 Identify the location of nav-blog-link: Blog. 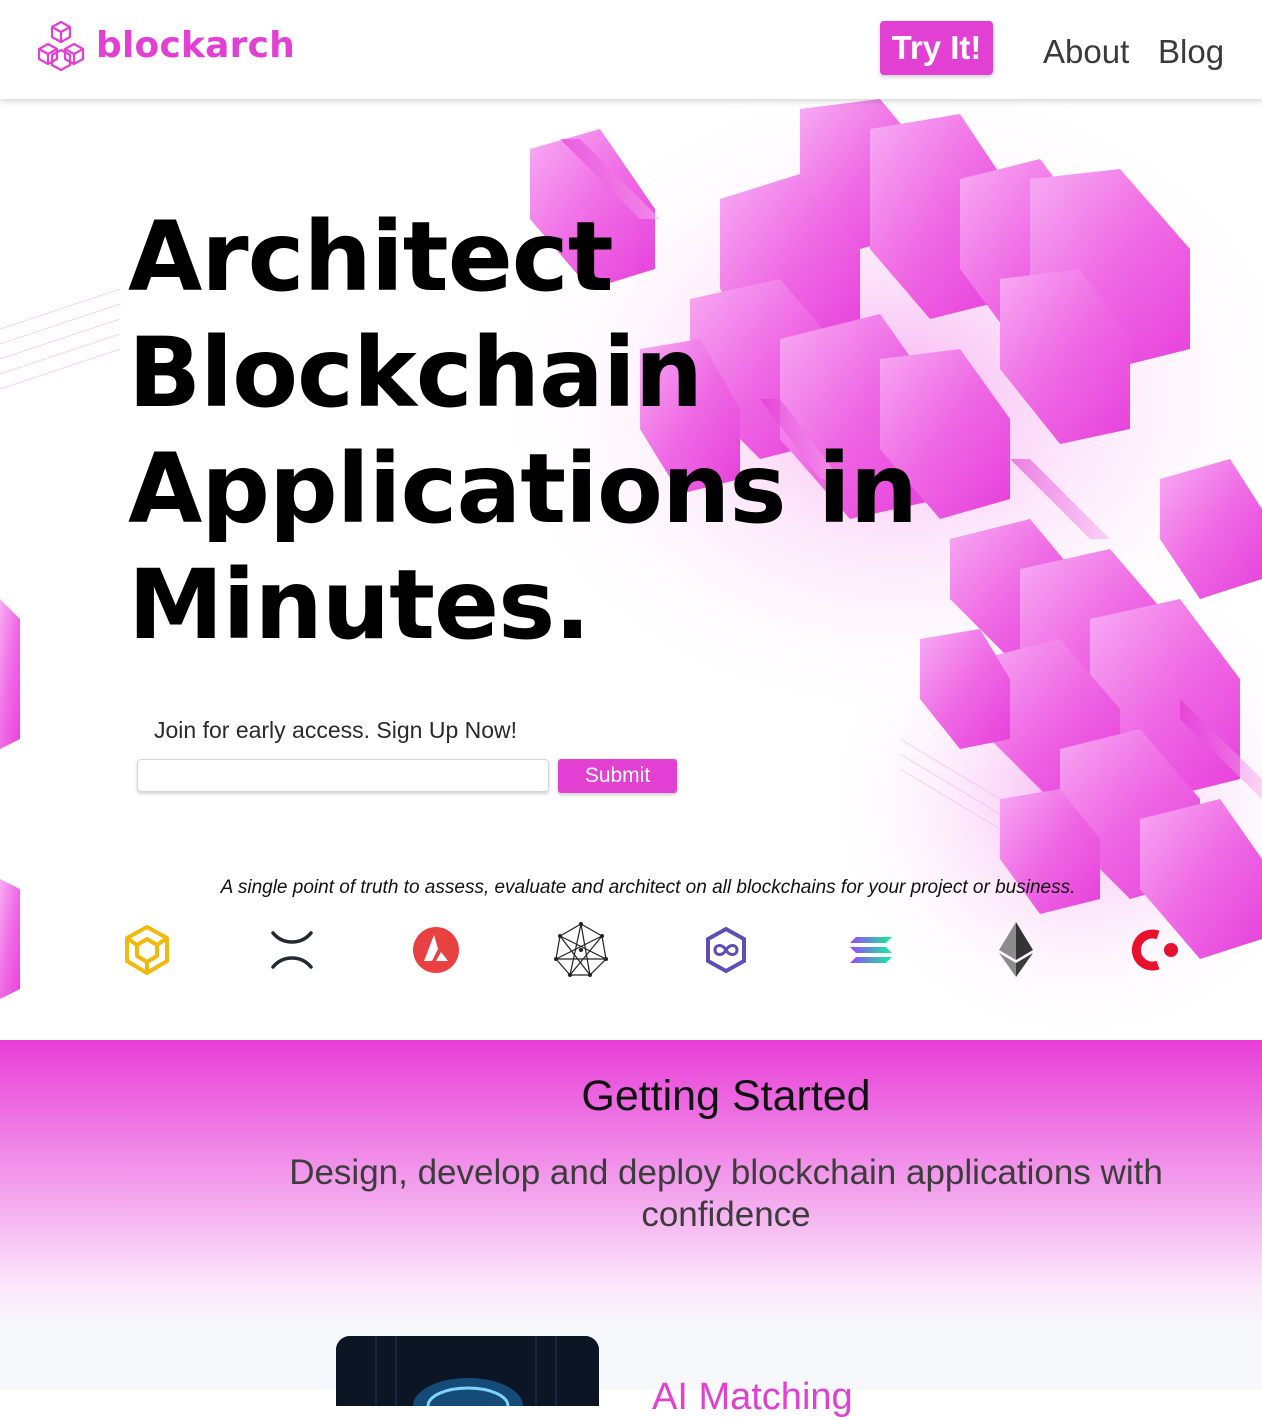
(1191, 52).